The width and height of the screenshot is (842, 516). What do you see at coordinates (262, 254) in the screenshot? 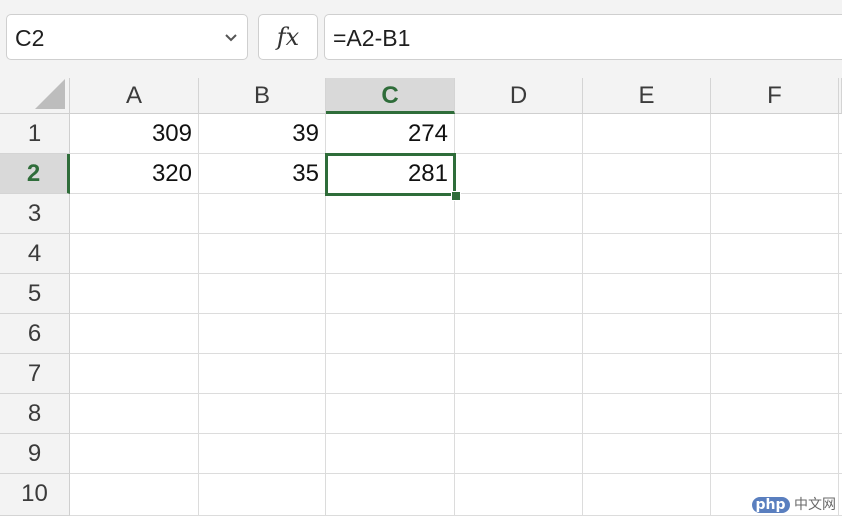
I see `cell-b4` at bounding box center [262, 254].